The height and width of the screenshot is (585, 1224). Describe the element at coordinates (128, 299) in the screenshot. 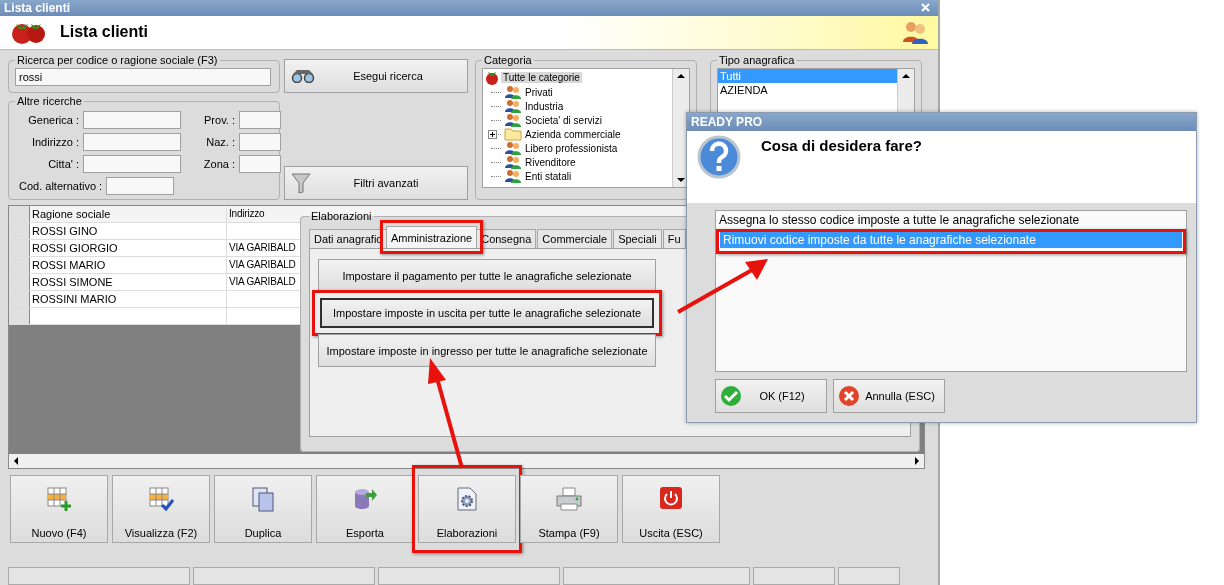

I see `table-cell: ROSSINI MARIO` at that location.